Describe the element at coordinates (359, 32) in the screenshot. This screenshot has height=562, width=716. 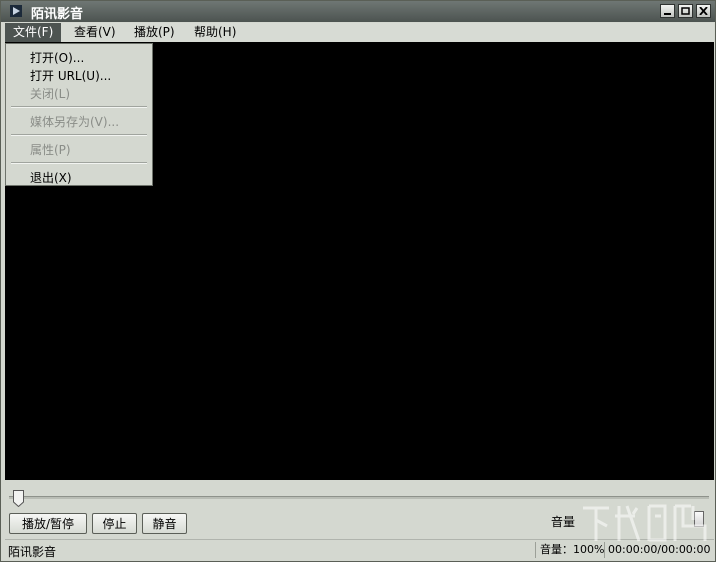
I see `menu-bar: 文件(F) 查看(V) 播放(P) 帮助(H)` at that location.